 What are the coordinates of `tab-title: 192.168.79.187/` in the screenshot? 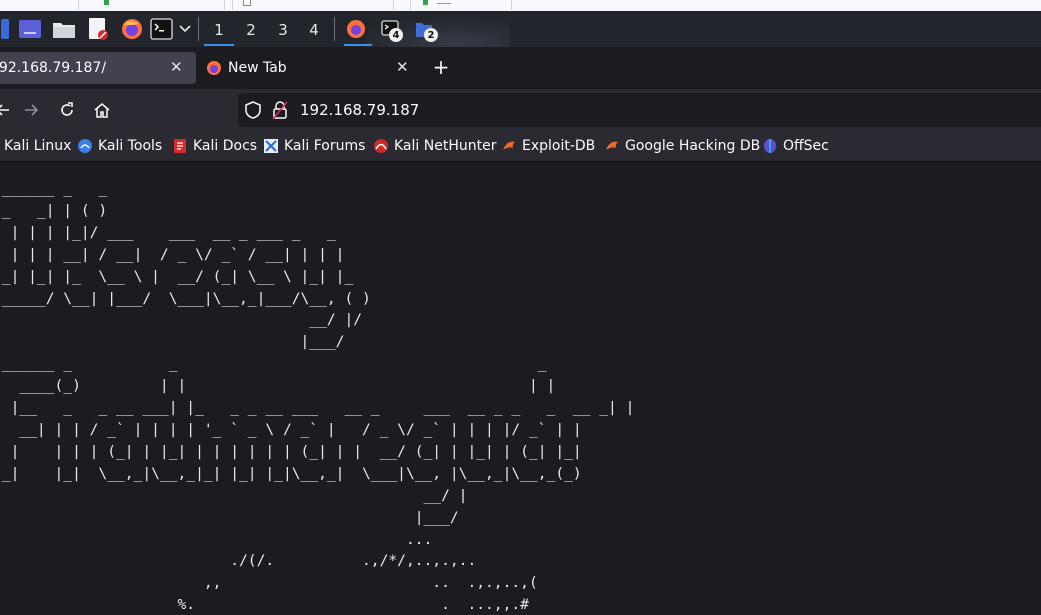 It's located at (53, 68).